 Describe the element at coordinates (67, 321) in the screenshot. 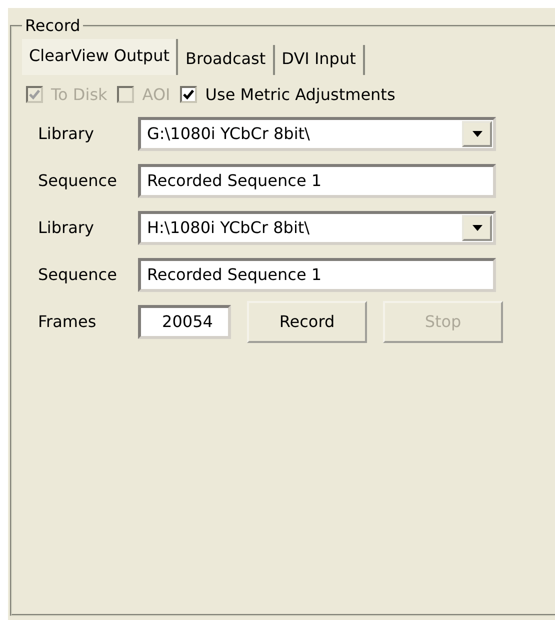

I see `field-label: Frames` at that location.